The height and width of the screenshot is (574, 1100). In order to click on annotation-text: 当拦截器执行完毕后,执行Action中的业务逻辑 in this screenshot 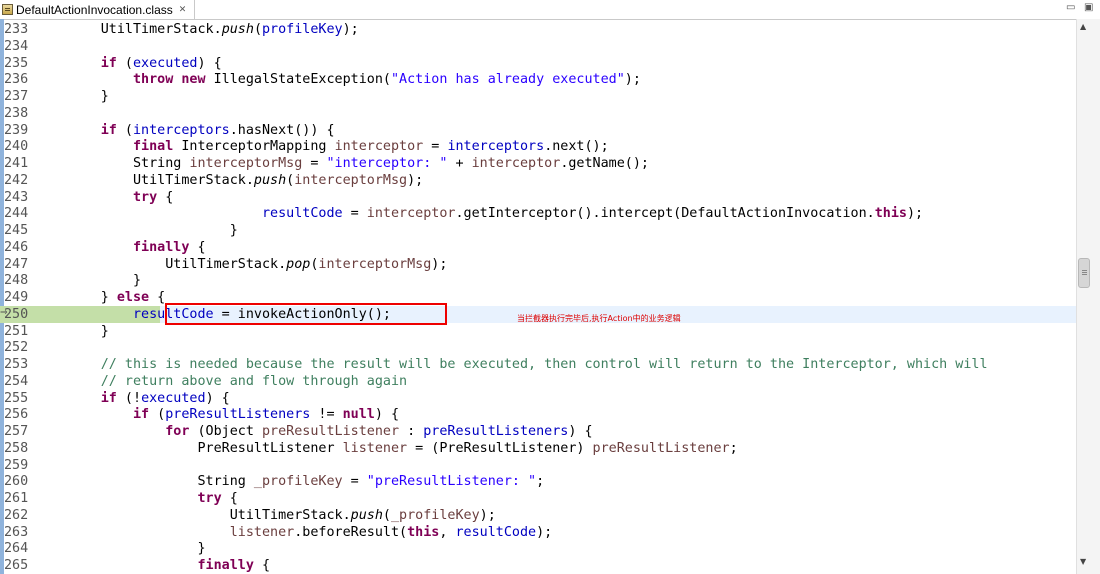, I will do `click(599, 318)`.